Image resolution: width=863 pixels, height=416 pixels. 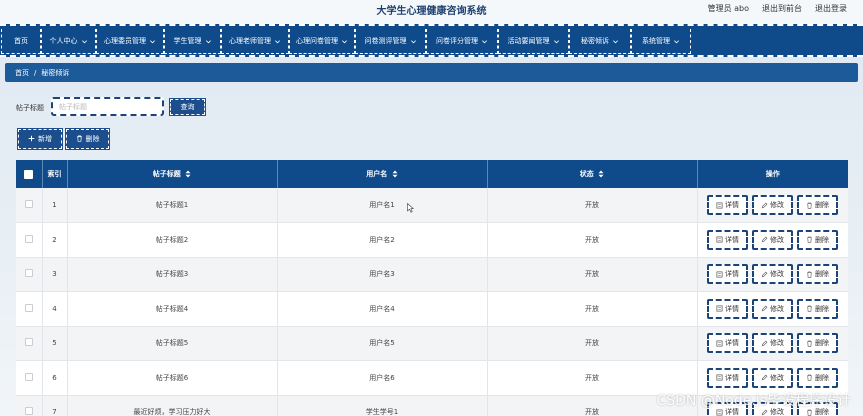 I want to click on cell-title: 帖子标题5, so click(x=172, y=343).